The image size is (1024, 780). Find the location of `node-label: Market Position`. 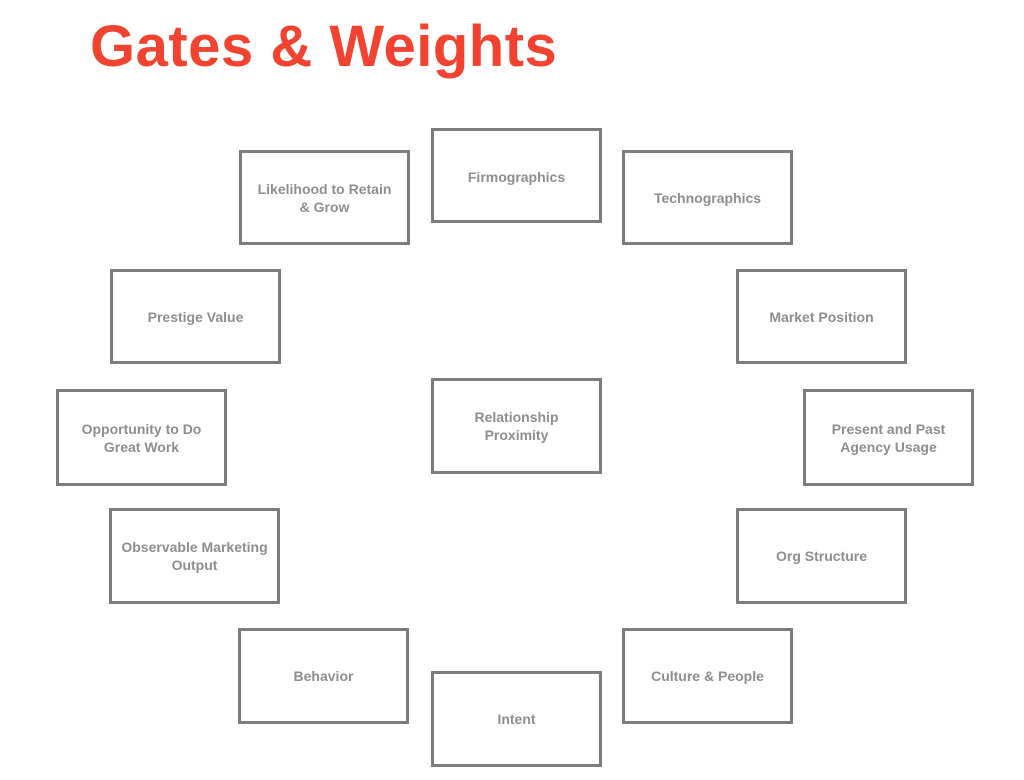

node-label: Market Position is located at coordinates (821, 316).